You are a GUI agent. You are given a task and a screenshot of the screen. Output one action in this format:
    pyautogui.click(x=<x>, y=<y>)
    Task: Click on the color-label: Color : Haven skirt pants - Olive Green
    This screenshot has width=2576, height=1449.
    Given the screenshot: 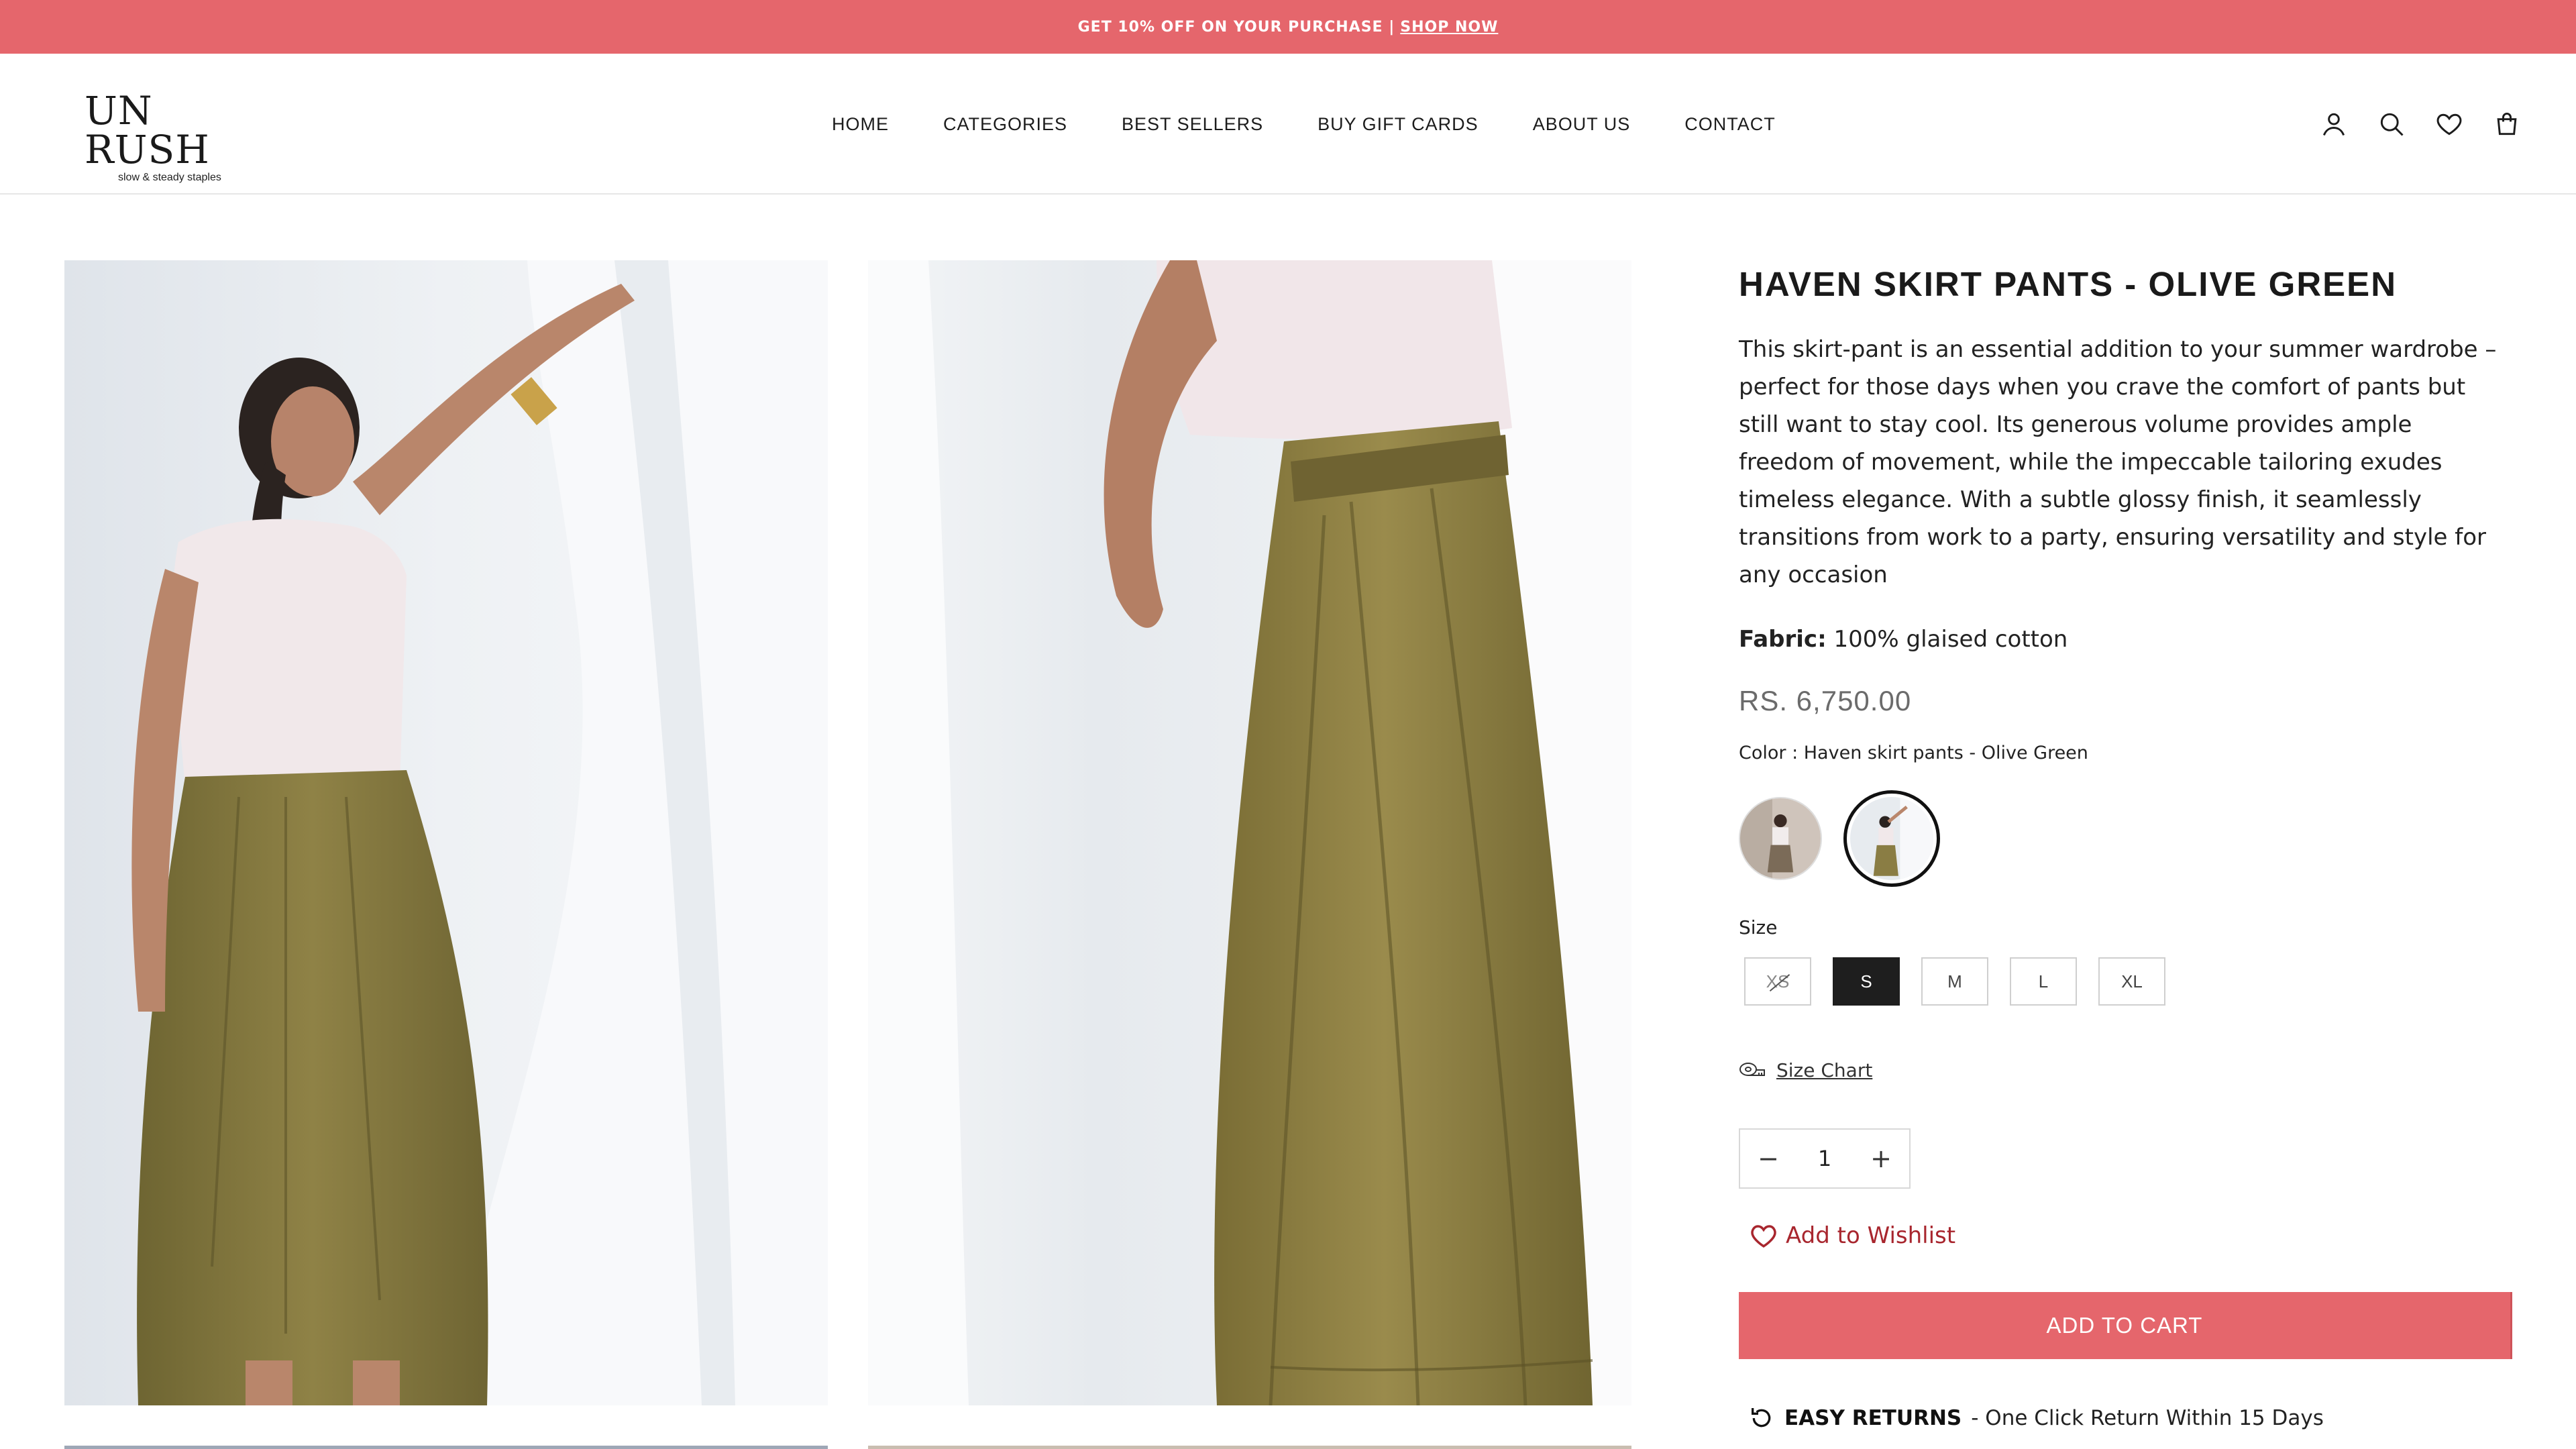 What is the action you would take?
    pyautogui.click(x=1913, y=753)
    